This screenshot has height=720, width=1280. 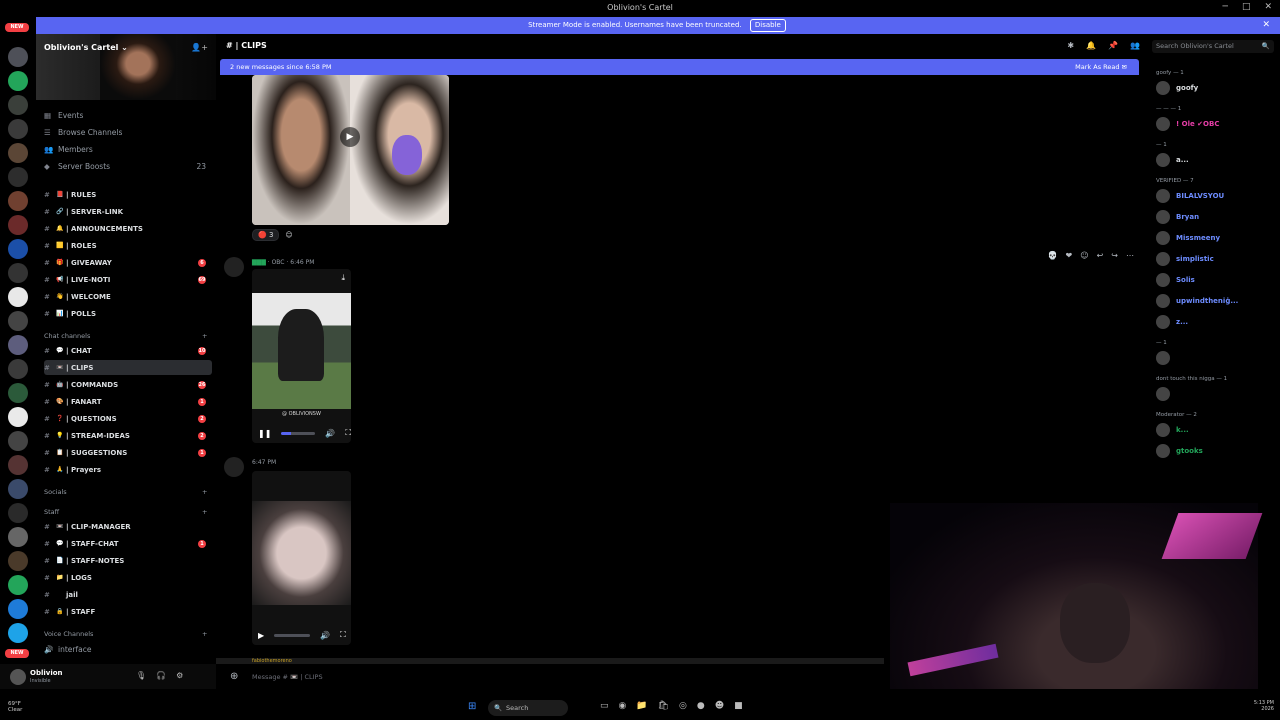 I want to click on category-socials: Socials +, so click(x=125, y=492).